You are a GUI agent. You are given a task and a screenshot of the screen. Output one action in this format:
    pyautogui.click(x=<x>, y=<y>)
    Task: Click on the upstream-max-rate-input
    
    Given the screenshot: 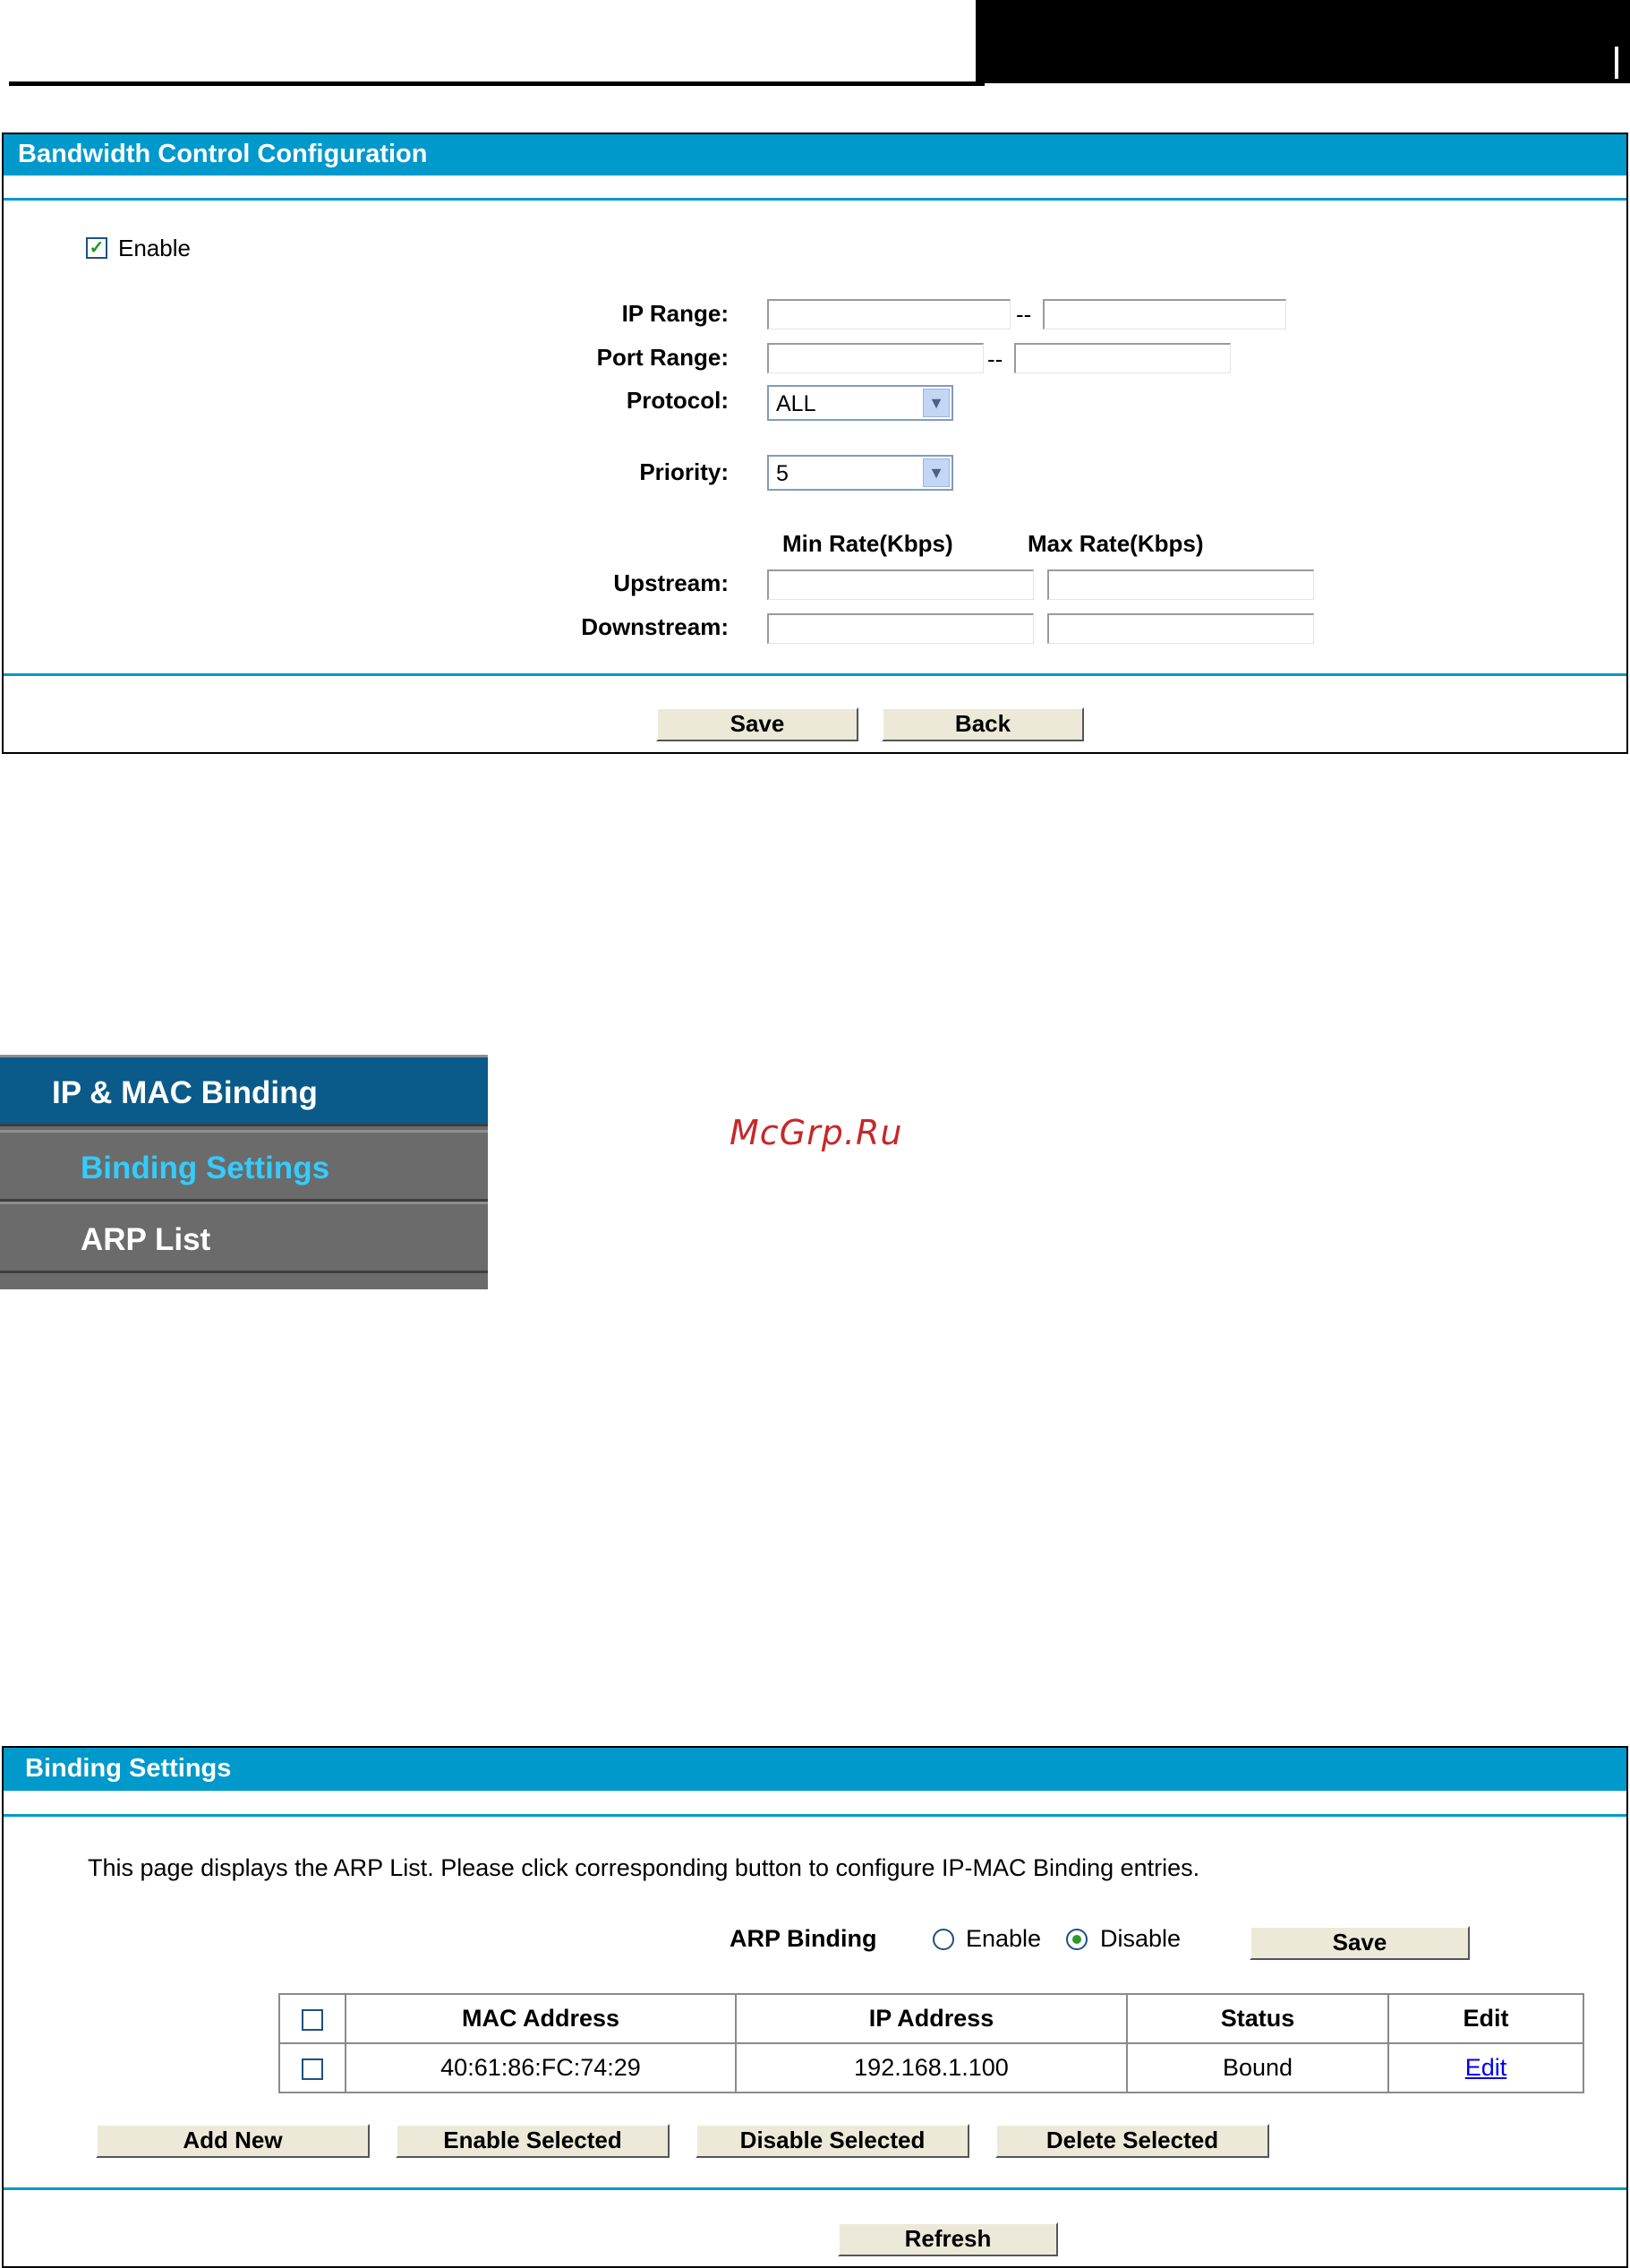 What is the action you would take?
    pyautogui.click(x=1180, y=584)
    